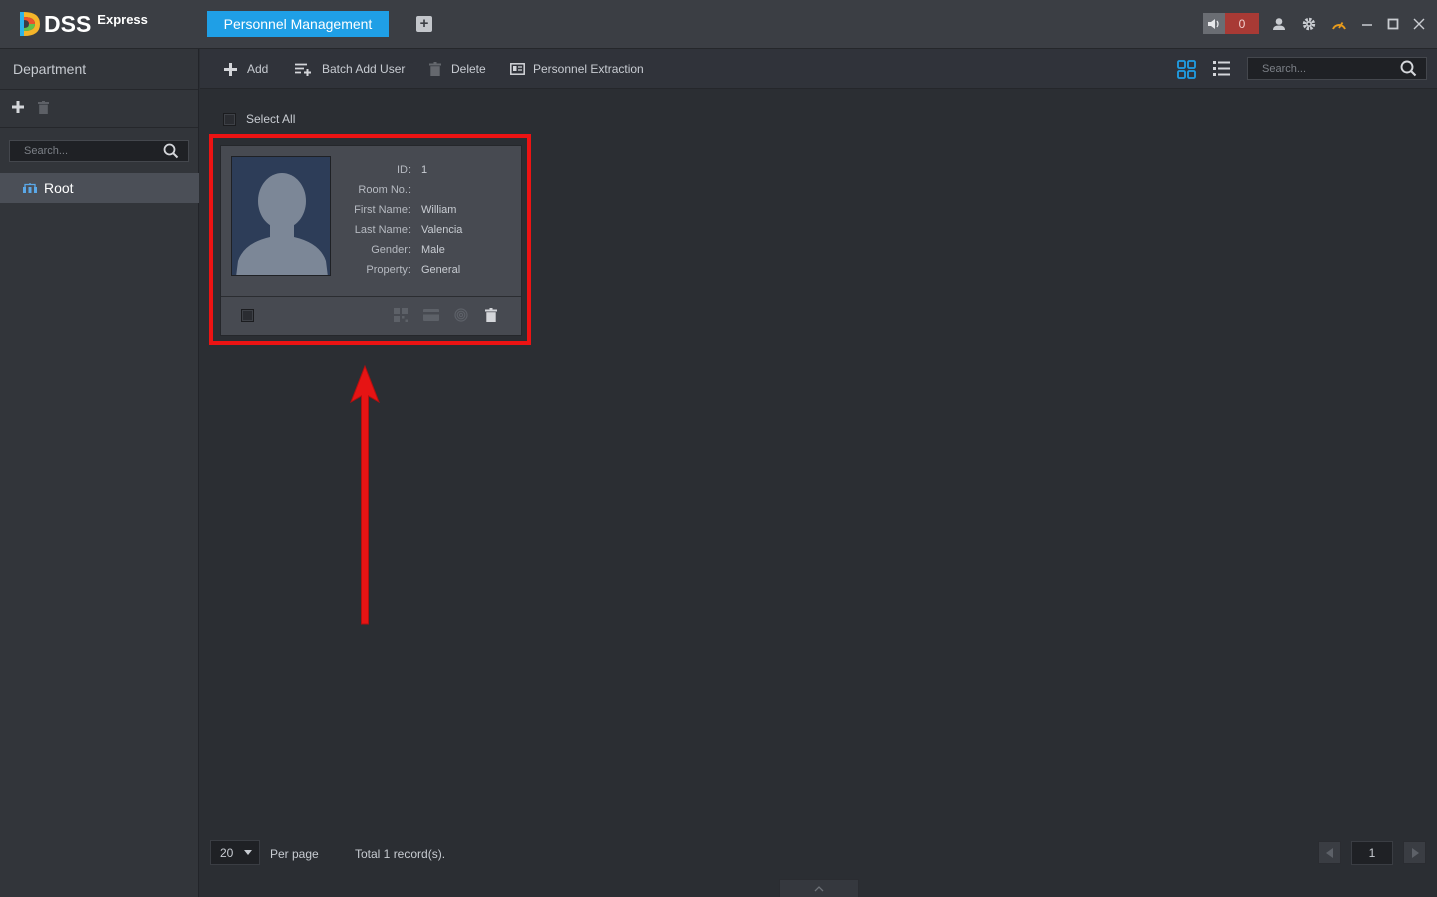 This screenshot has width=1437, height=897. Describe the element at coordinates (433, 250) in the screenshot. I see `field-value: Male` at that location.